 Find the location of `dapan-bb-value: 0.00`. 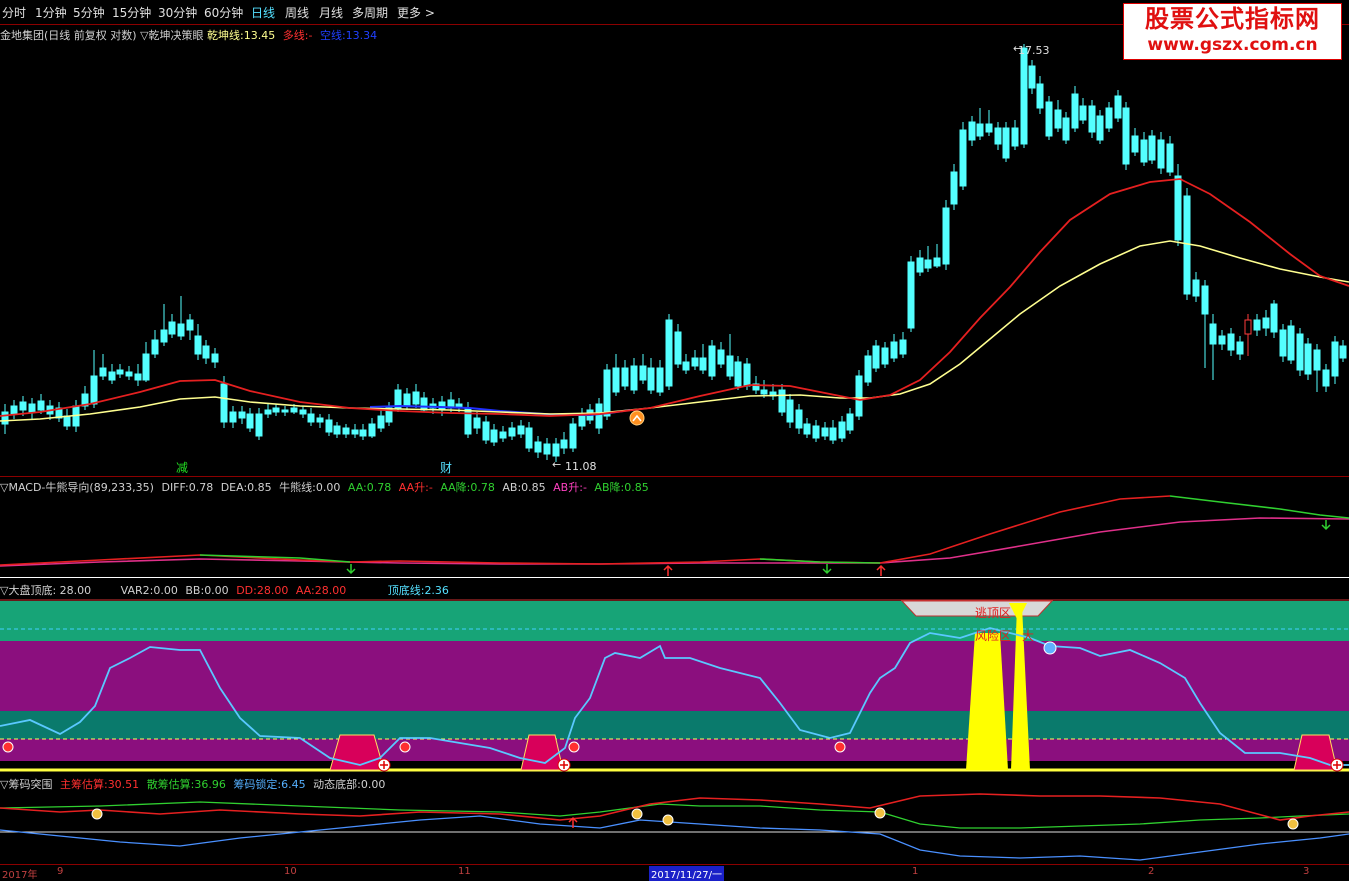

dapan-bb-value: 0.00 is located at coordinates (216, 590).